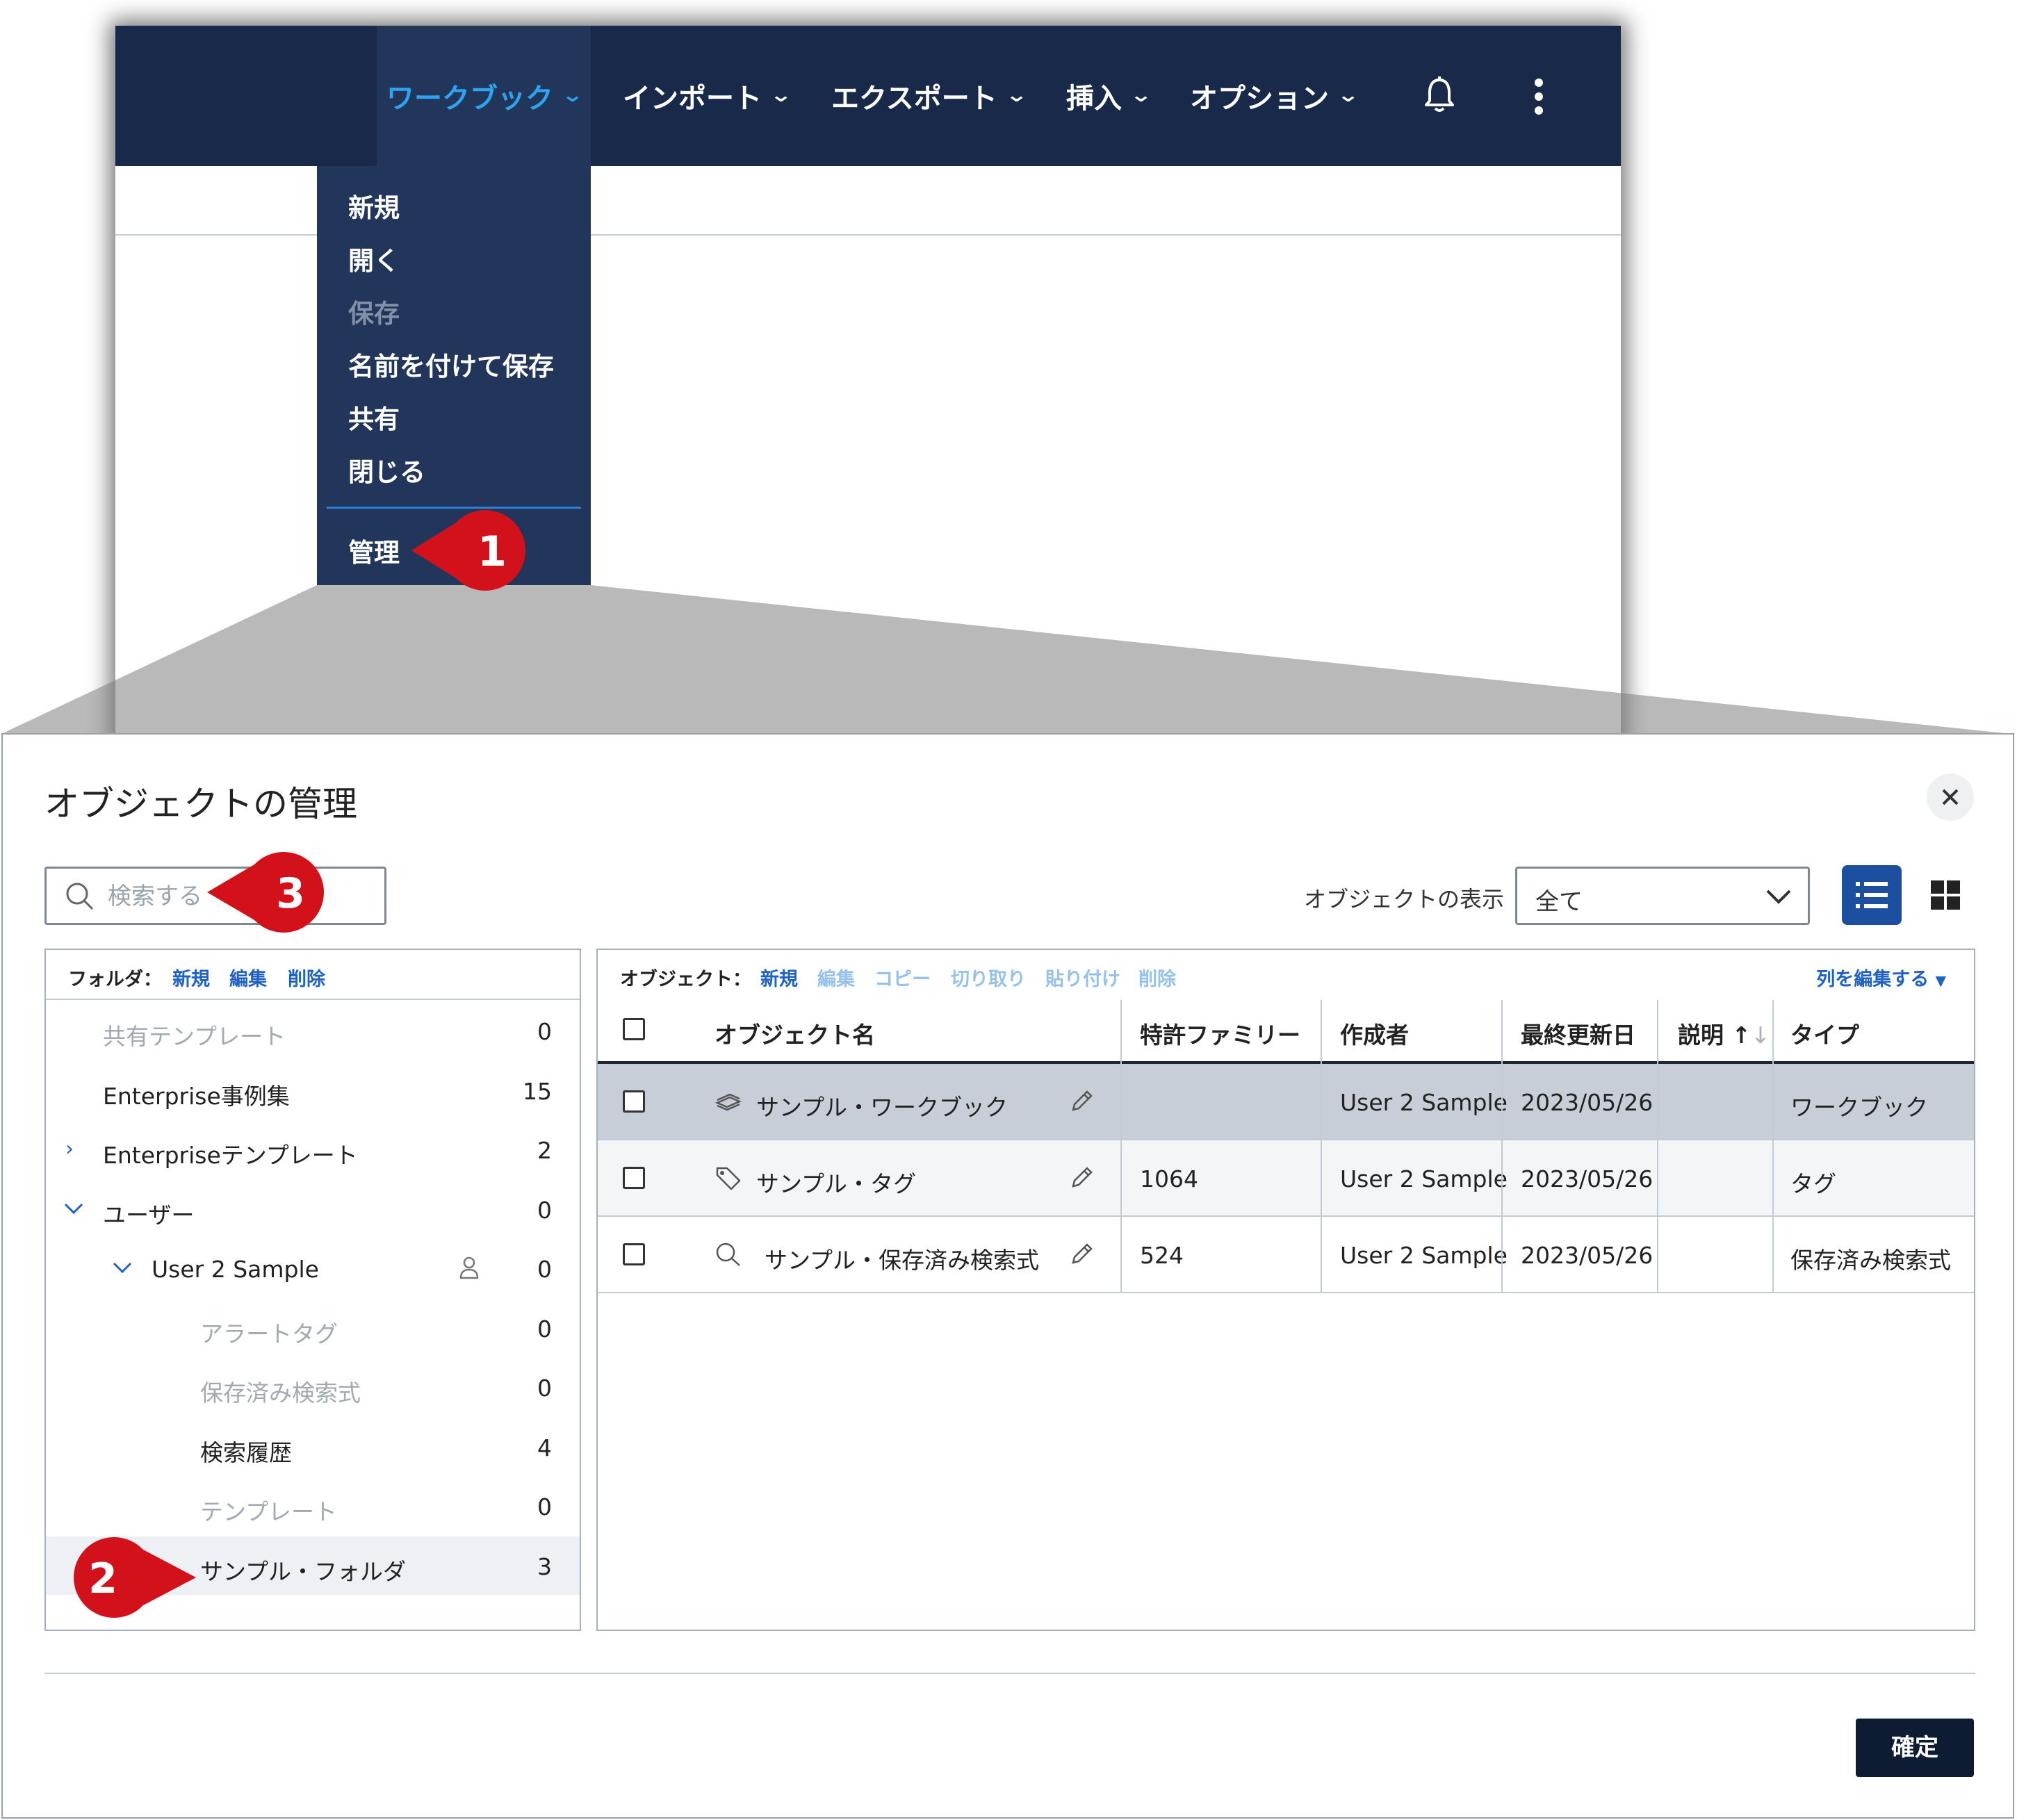 The height and width of the screenshot is (1820, 2017). What do you see at coordinates (634, 1029) in the screenshot?
I see `select-all-checkbox` at bounding box center [634, 1029].